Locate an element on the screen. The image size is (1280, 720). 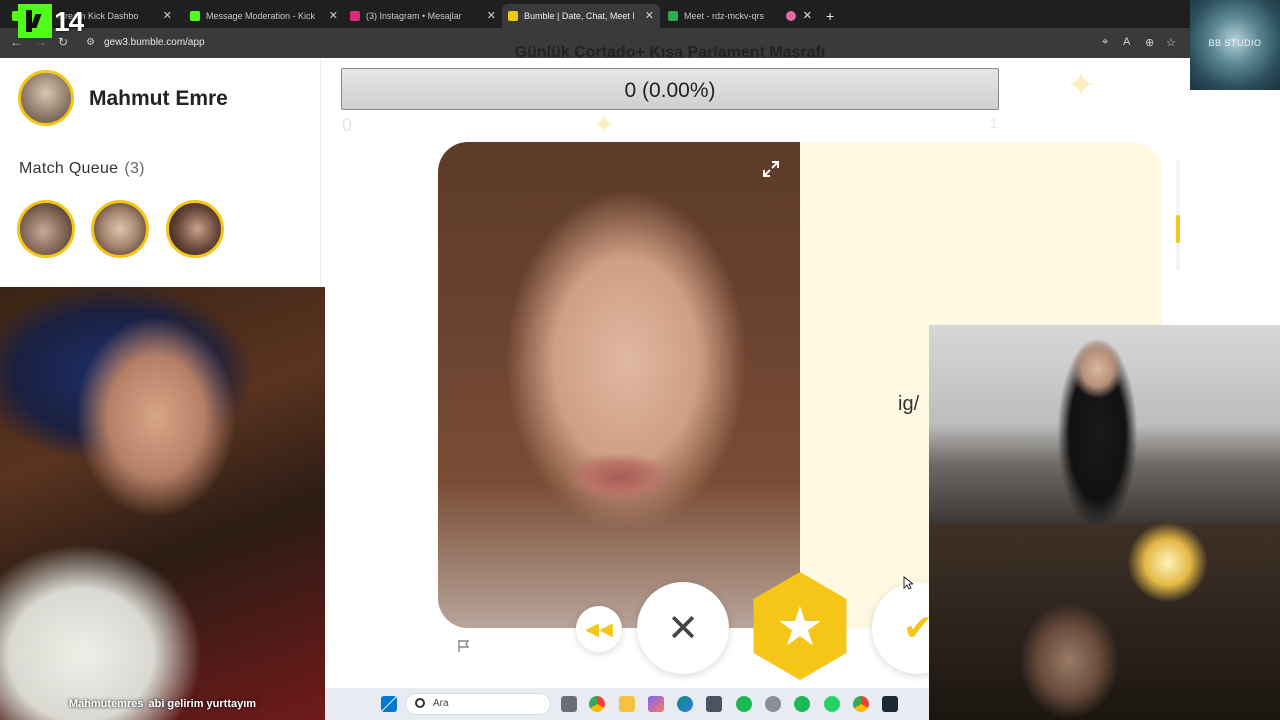
match-queue-heading: Match Queue (3) is located at coordinates (82, 169).